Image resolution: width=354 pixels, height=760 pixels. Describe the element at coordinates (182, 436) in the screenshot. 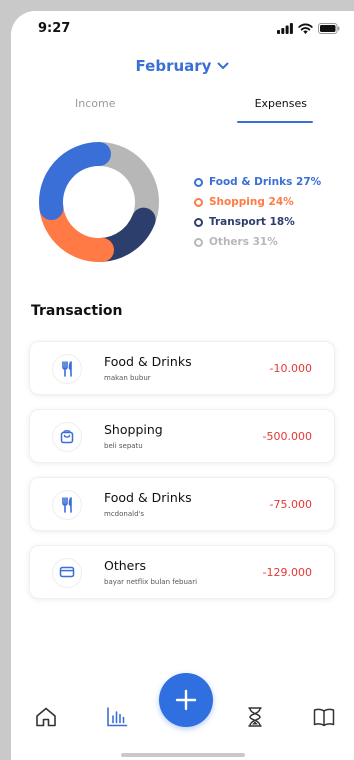

I see `transaction-card: Shopping beli sepatu -500.000` at that location.